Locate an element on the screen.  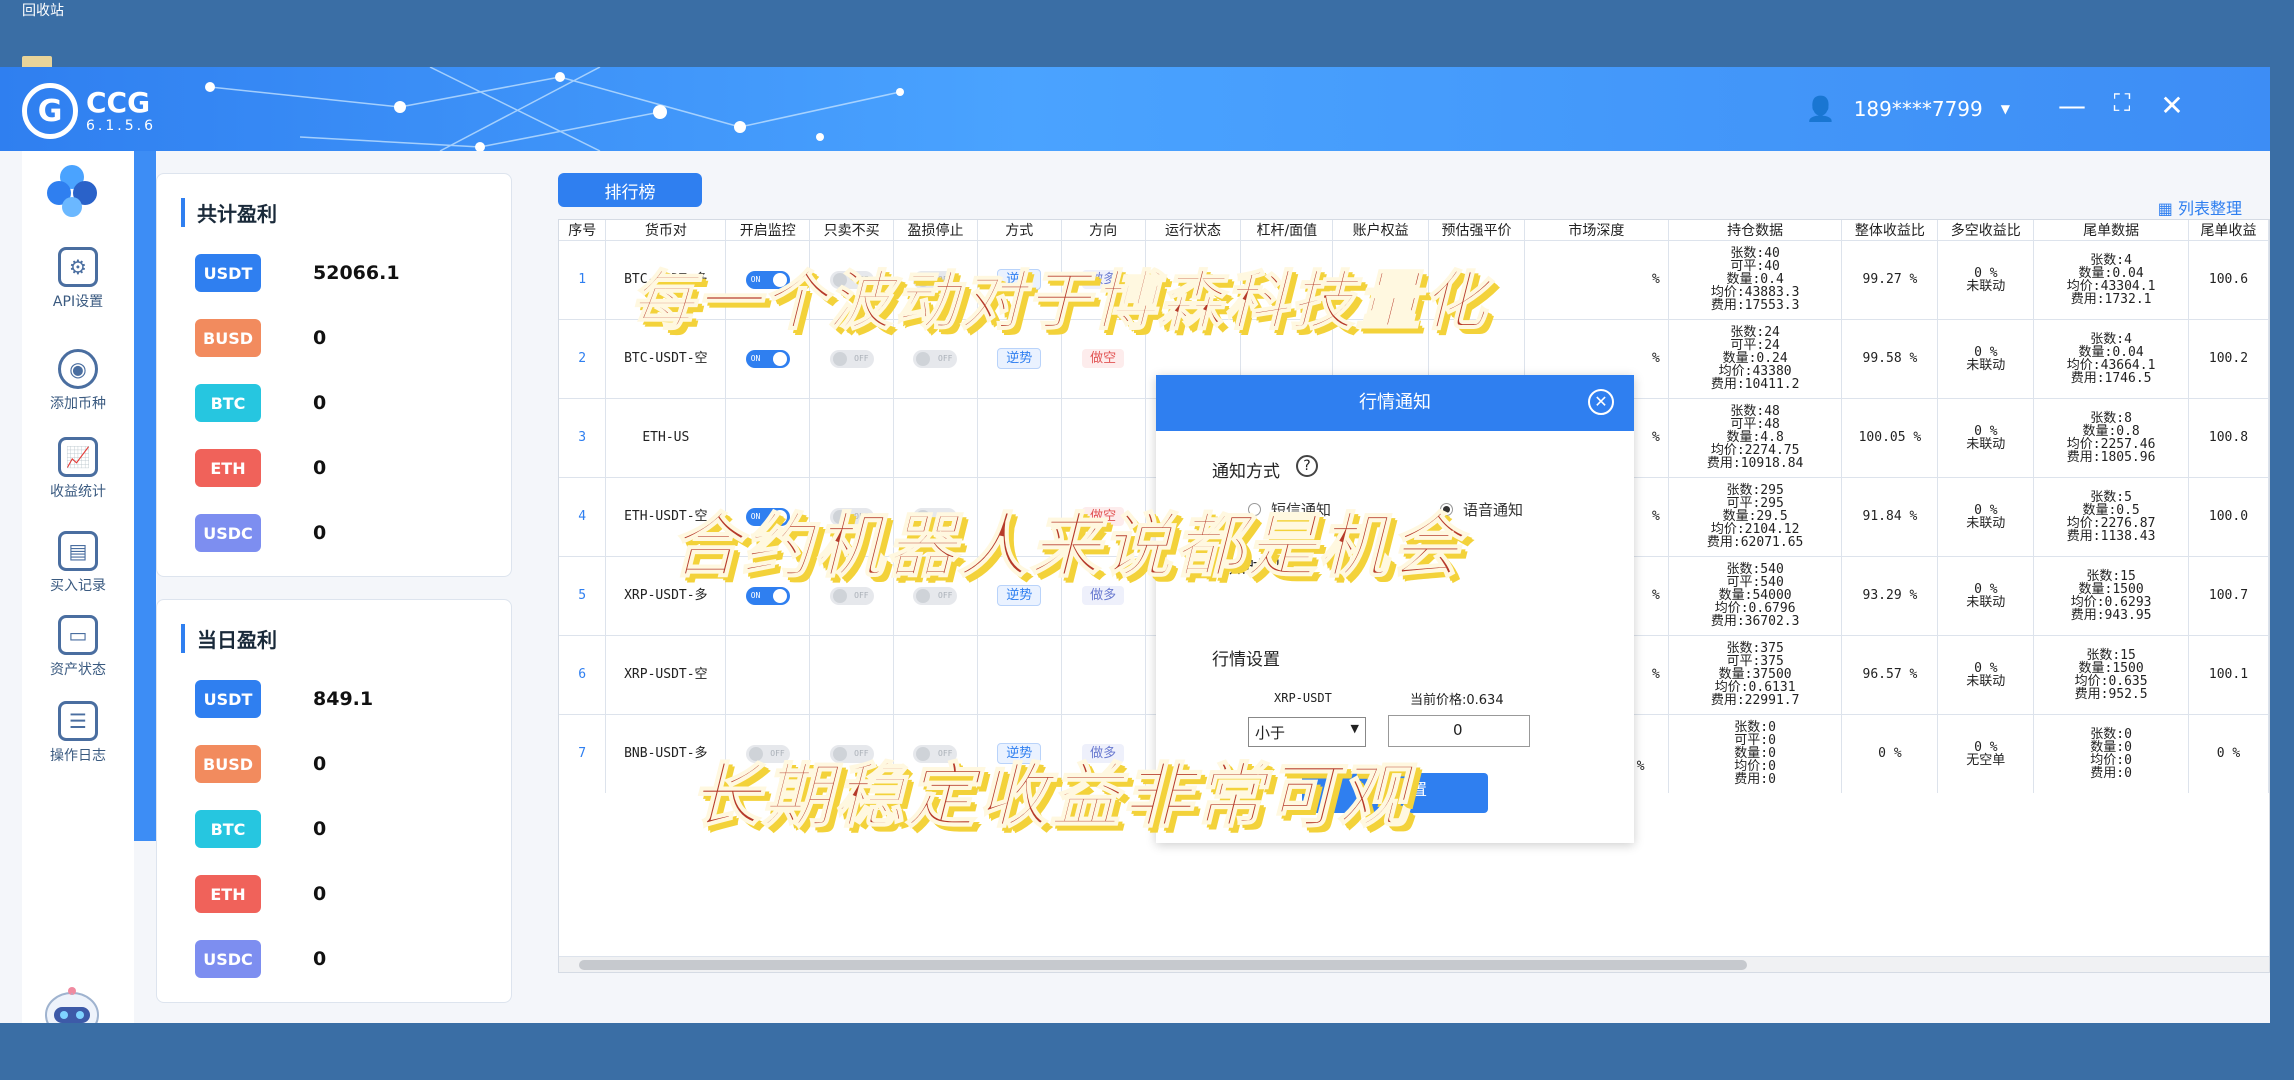
position-line: 费用:17553.3 is located at coordinates (1755, 305).